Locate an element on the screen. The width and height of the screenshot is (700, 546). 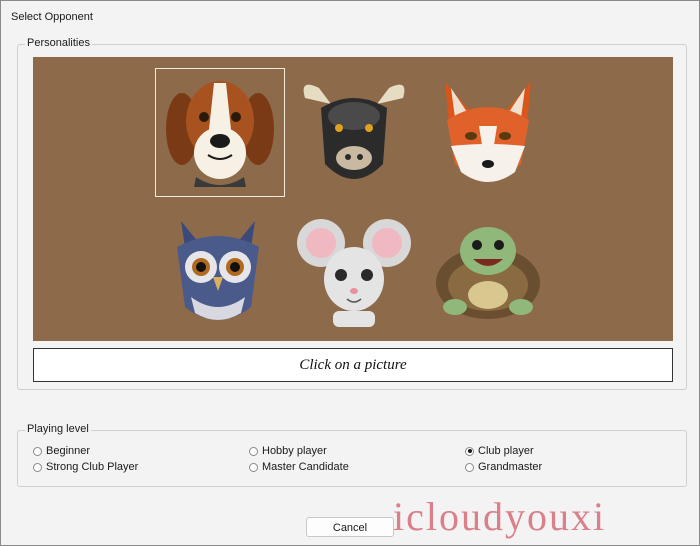
radio-label: Beginner is located at coordinates (68, 451).